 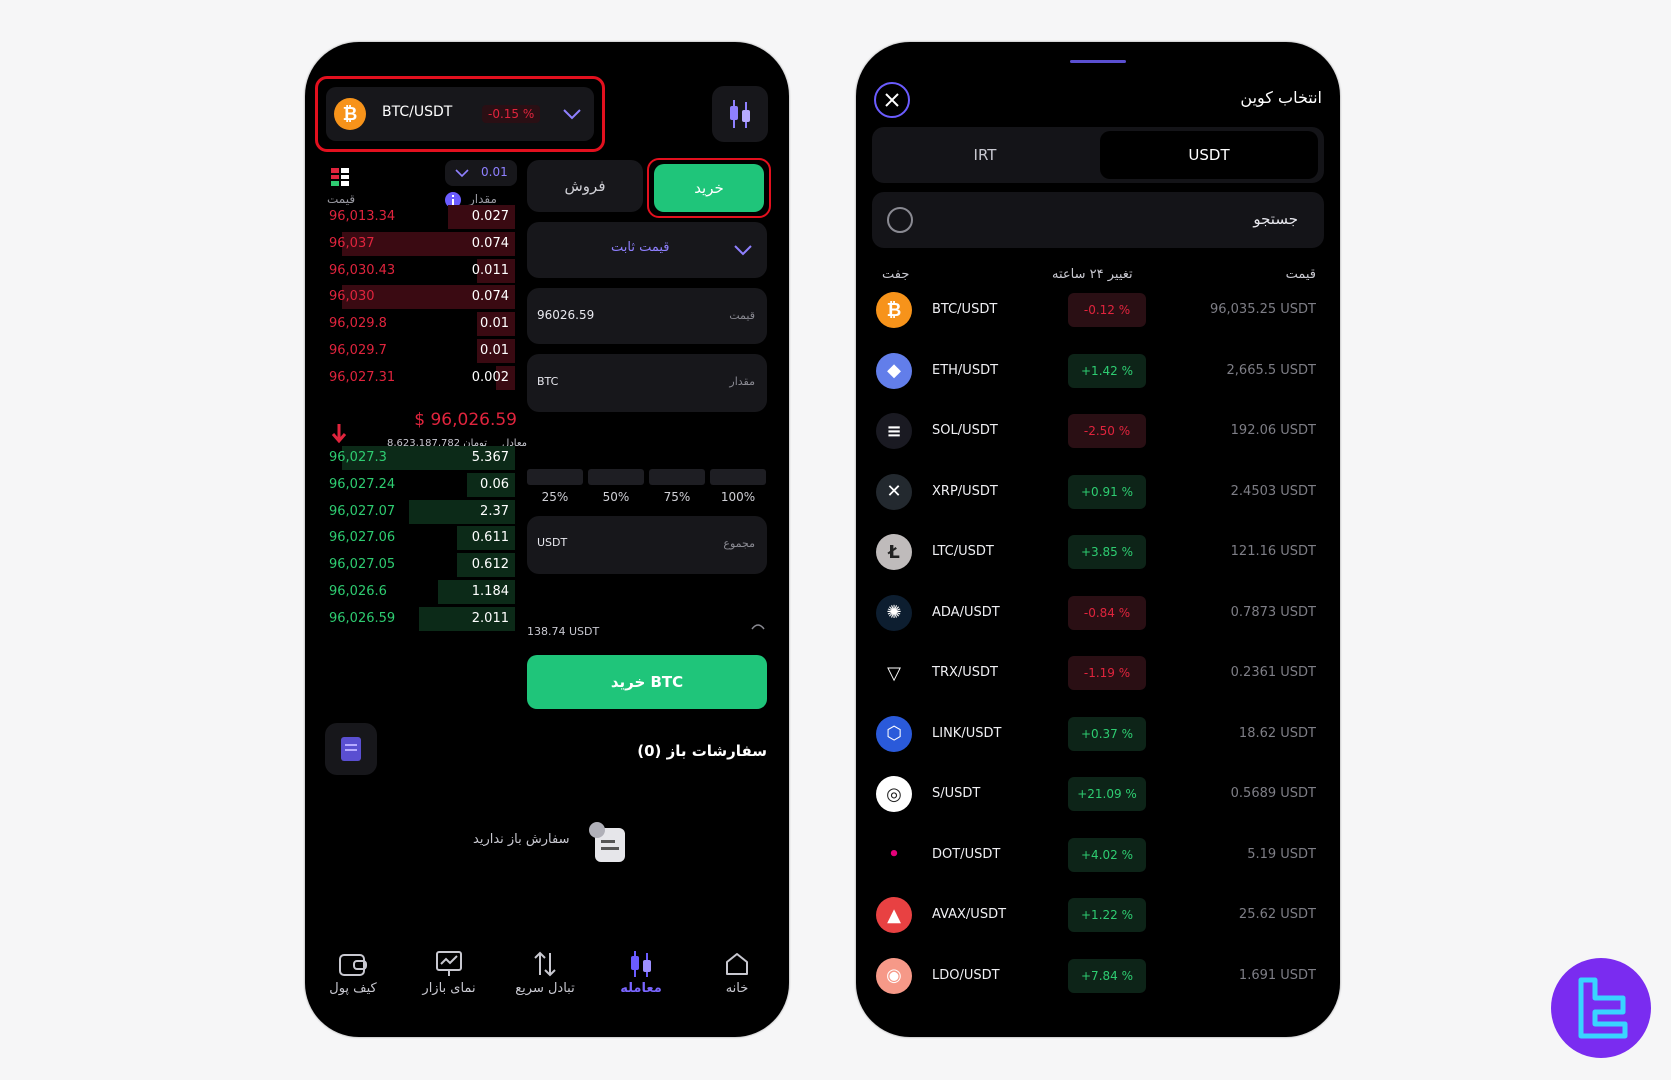 What do you see at coordinates (647, 250) in the screenshot?
I see `order-type-select: قیمت ثابت` at bounding box center [647, 250].